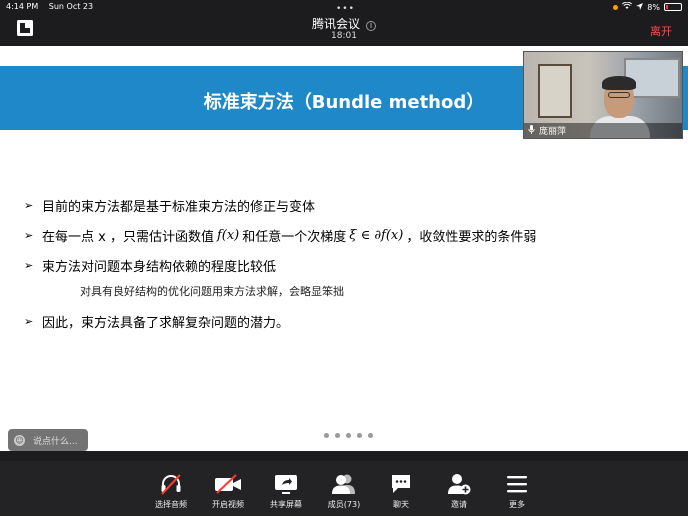 This screenshot has width=688, height=516. Describe the element at coordinates (179, 207) in the screenshot. I see `bullet-text: 目前的束方法都是基于标准束方法的修正与变体` at that location.